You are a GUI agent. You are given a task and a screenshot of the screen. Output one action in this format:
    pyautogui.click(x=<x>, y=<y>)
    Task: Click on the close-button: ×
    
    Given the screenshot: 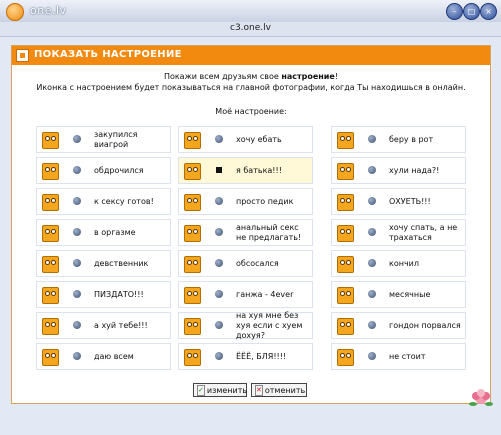 What is the action you would take?
    pyautogui.click(x=488, y=11)
    